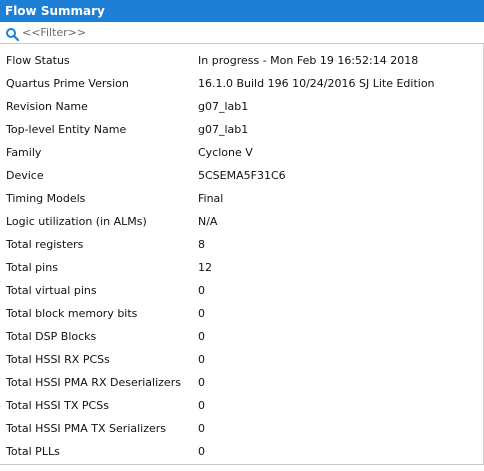 The height and width of the screenshot is (471, 484). I want to click on row-value: 8, so click(201, 244).